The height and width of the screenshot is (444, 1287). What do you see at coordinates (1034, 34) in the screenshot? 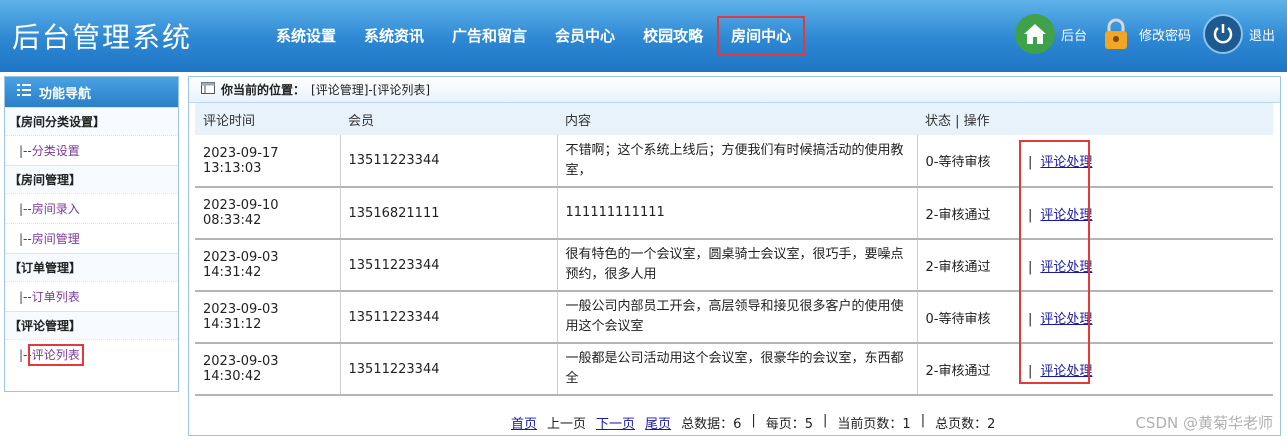
I see `home-icon` at bounding box center [1034, 34].